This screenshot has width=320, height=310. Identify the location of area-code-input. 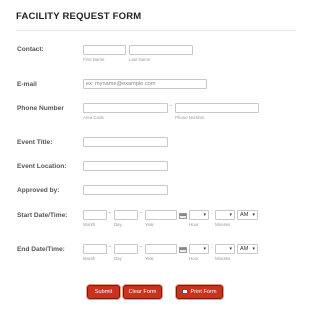
(125, 108).